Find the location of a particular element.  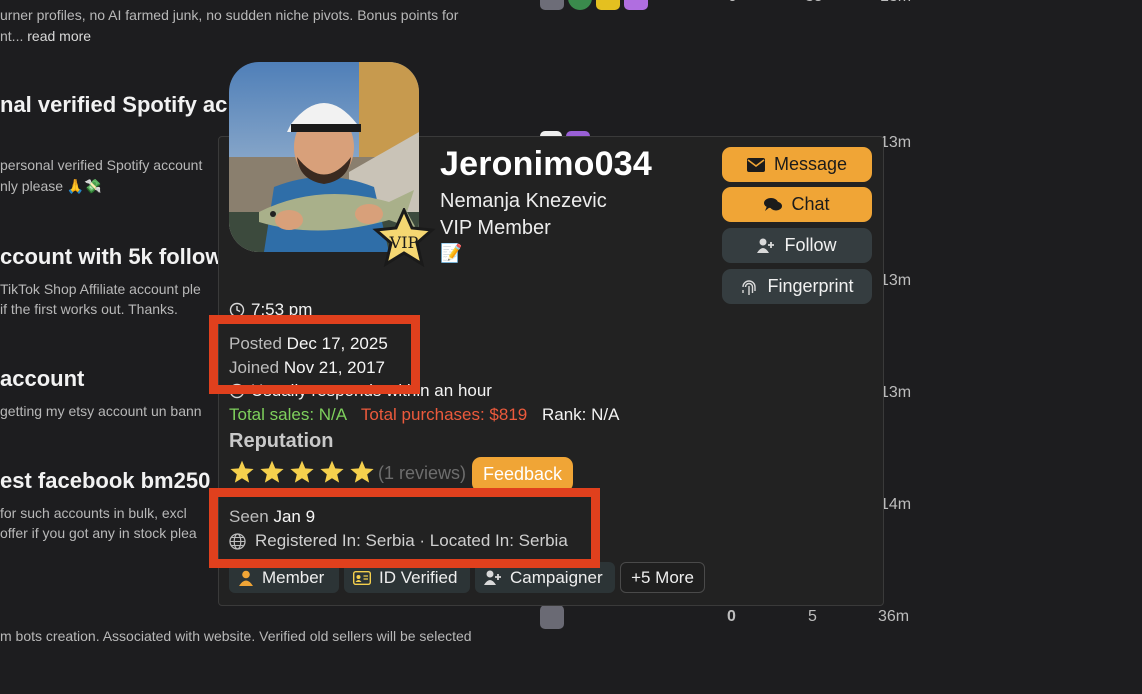

message-button: Message is located at coordinates (797, 164).